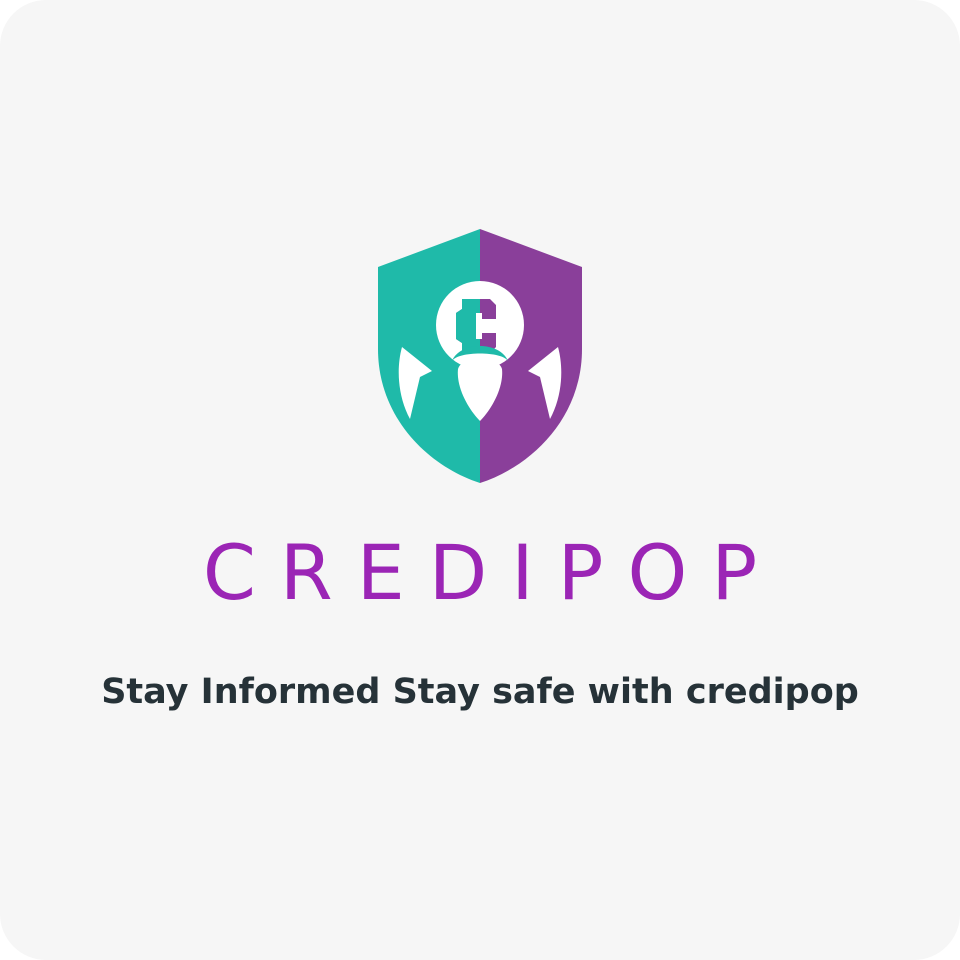  Describe the element at coordinates (480, 325) in the screenshot. I see `head-circle` at that location.